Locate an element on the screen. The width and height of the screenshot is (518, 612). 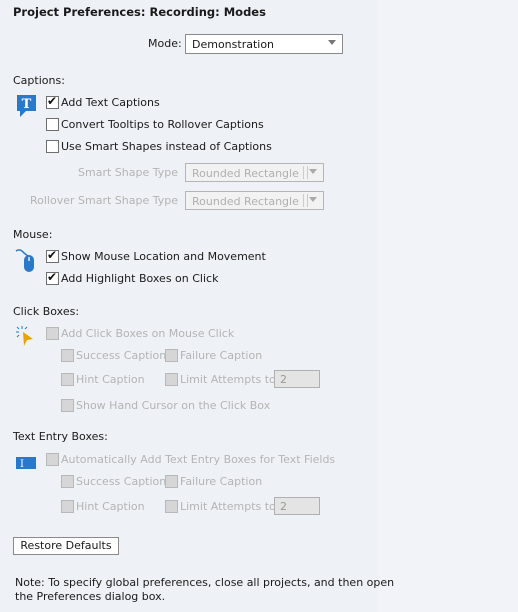
add-click-boxes-label: Add Click Boxes on Mouse Click is located at coordinates (148, 333).